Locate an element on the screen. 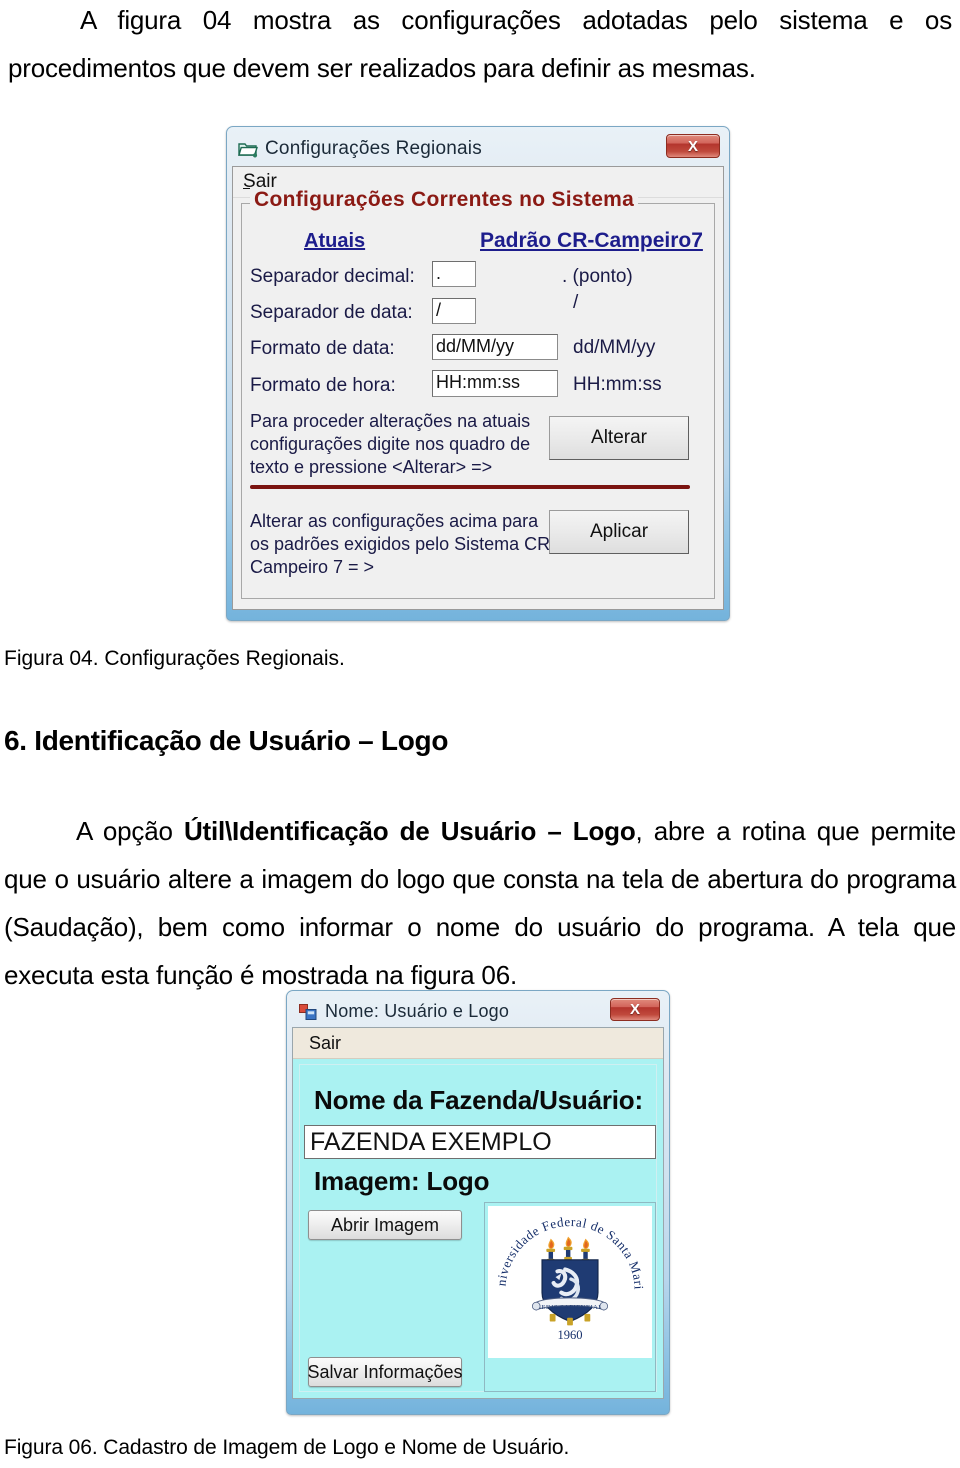 The image size is (960, 1468). user-logo-titlebar: Nome: Usuário e Logo X is located at coordinates (478, 1011).